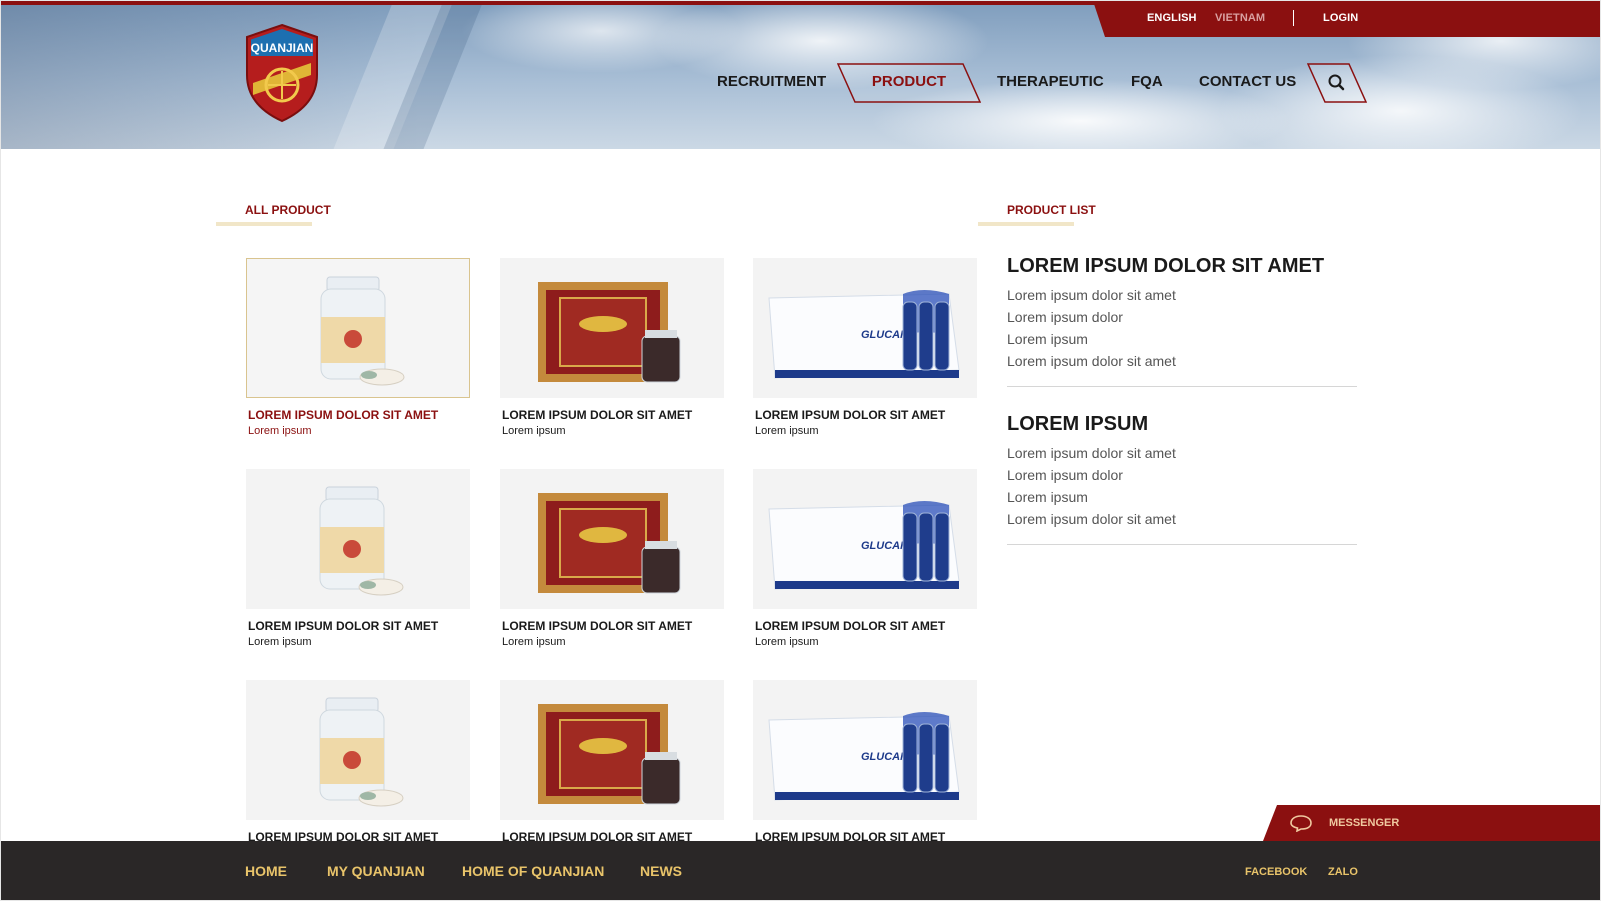  Describe the element at coordinates (1364, 823) in the screenshot. I see `messenger-label: MESSENGER` at that location.